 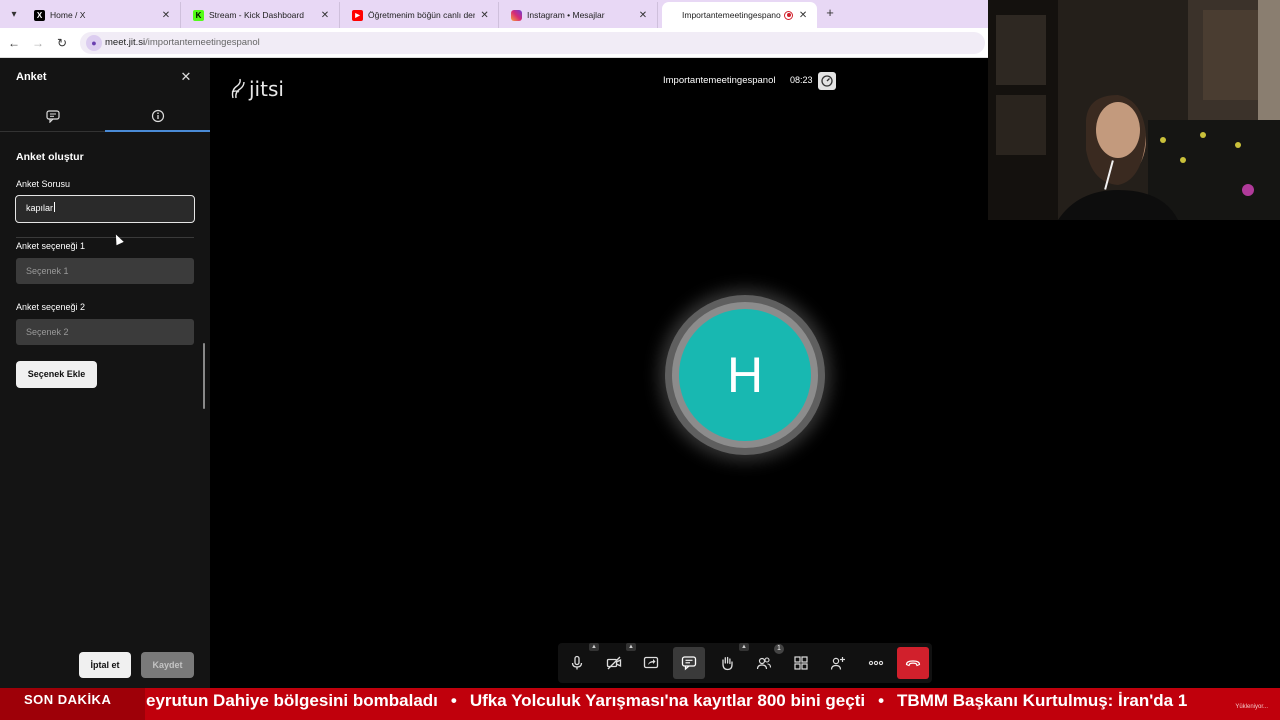 What do you see at coordinates (719, 80) in the screenshot?
I see `meeting-name: Importantemeetingespanol` at bounding box center [719, 80].